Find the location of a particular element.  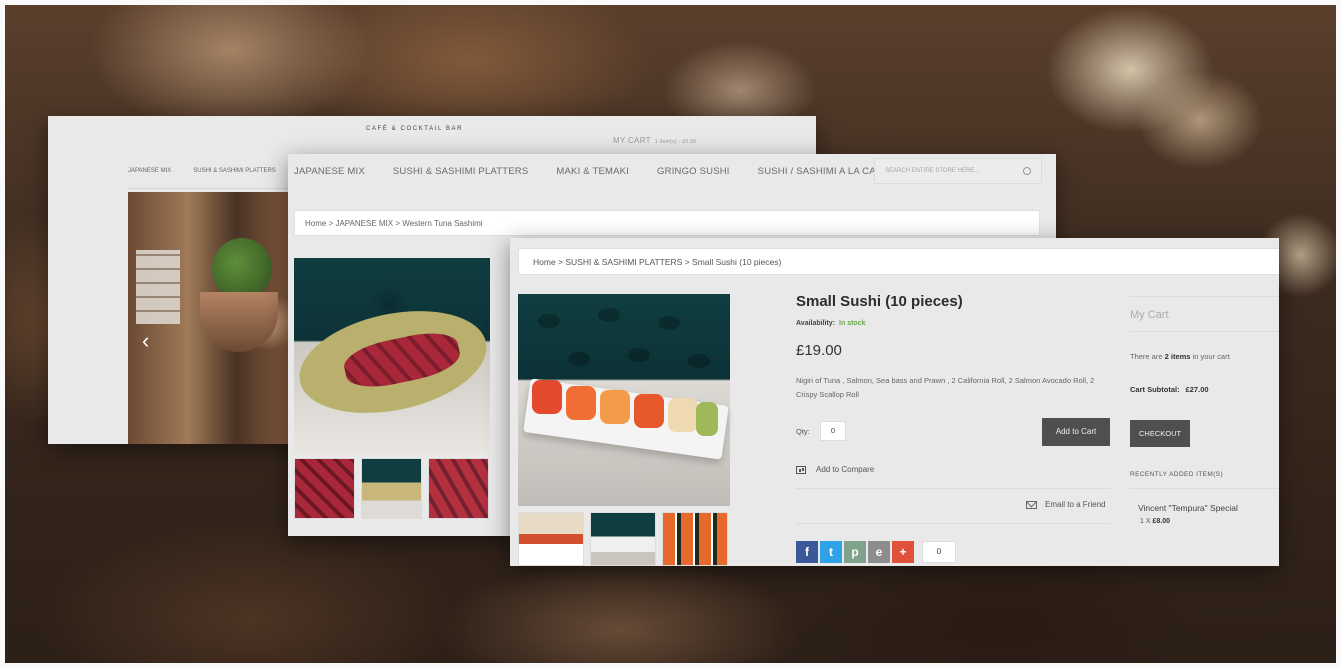

header-cart-link: MY CART 1 item(s) - £0.00 is located at coordinates (654, 140).